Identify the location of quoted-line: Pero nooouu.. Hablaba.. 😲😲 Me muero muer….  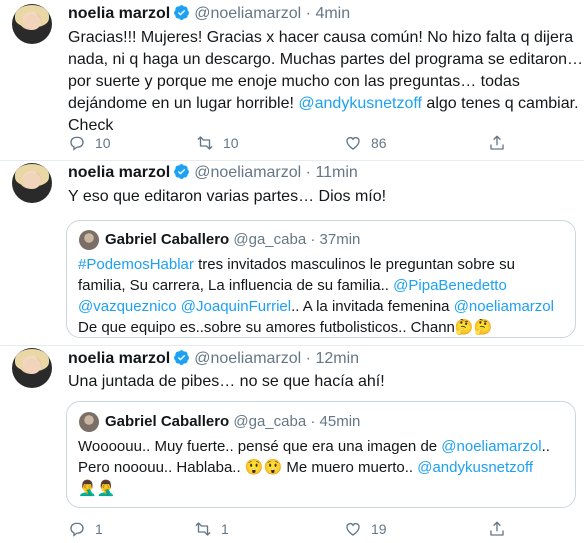
(306, 467).